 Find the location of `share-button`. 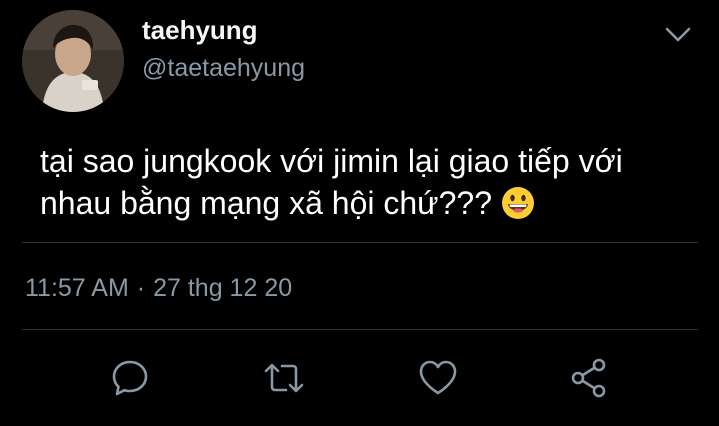

share-button is located at coordinates (590, 378).